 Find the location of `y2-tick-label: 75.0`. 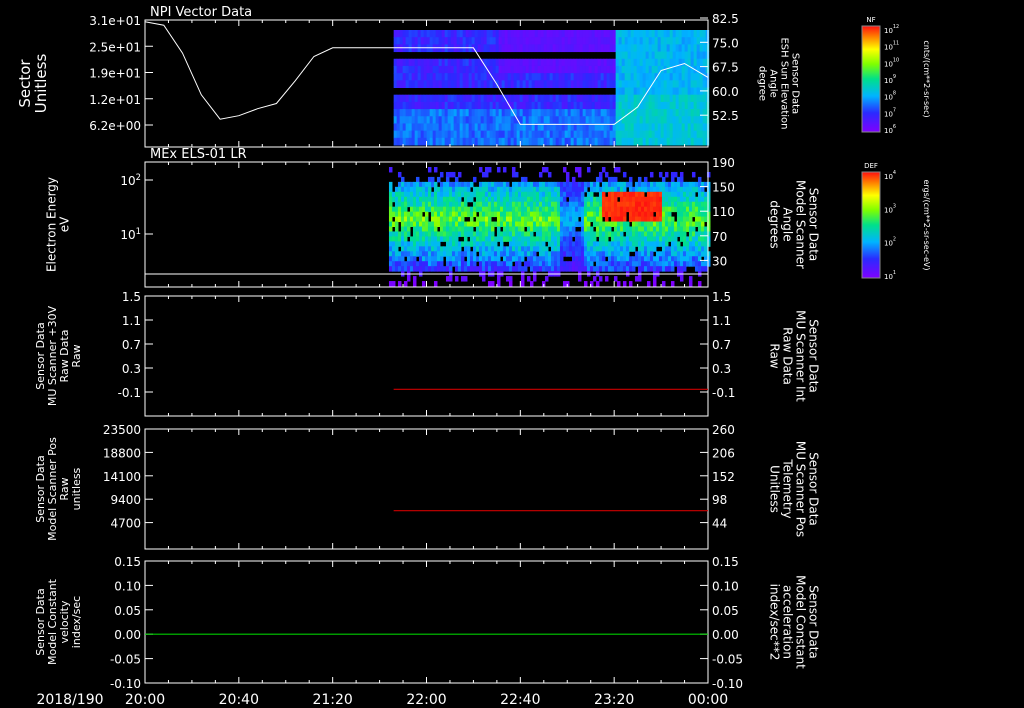

y2-tick-label: 75.0 is located at coordinates (725, 43).